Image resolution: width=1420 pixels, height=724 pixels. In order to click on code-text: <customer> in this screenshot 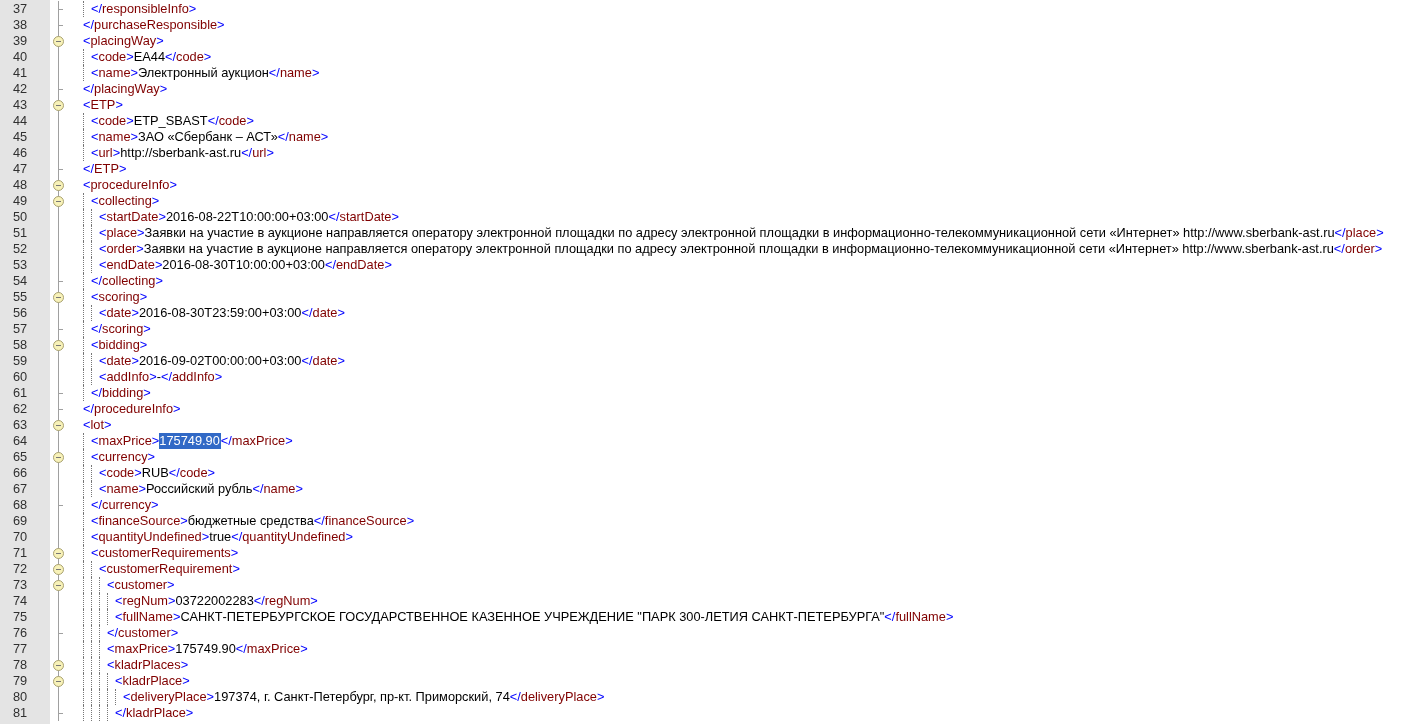, I will do `click(141, 585)`.